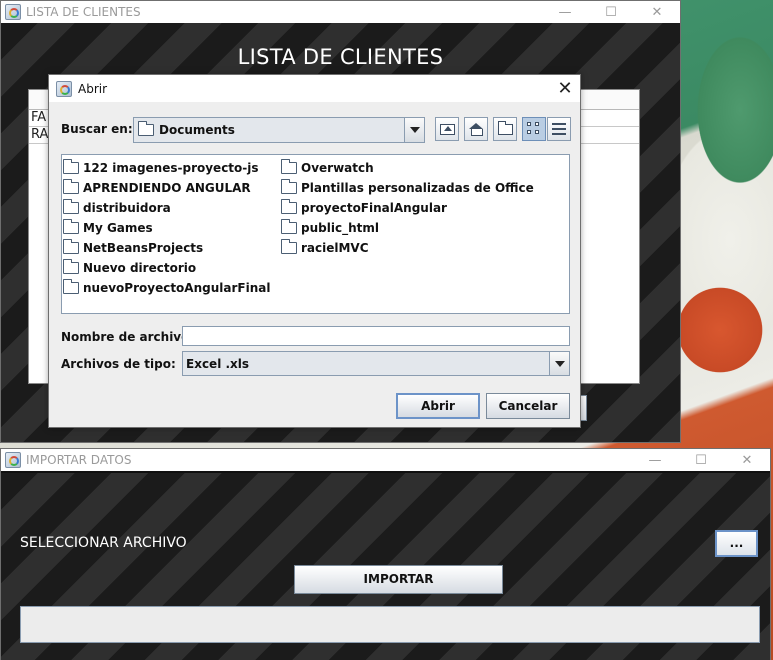 The width and height of the screenshot is (773, 660). I want to click on file-list-item: racielMVC, so click(407, 248).